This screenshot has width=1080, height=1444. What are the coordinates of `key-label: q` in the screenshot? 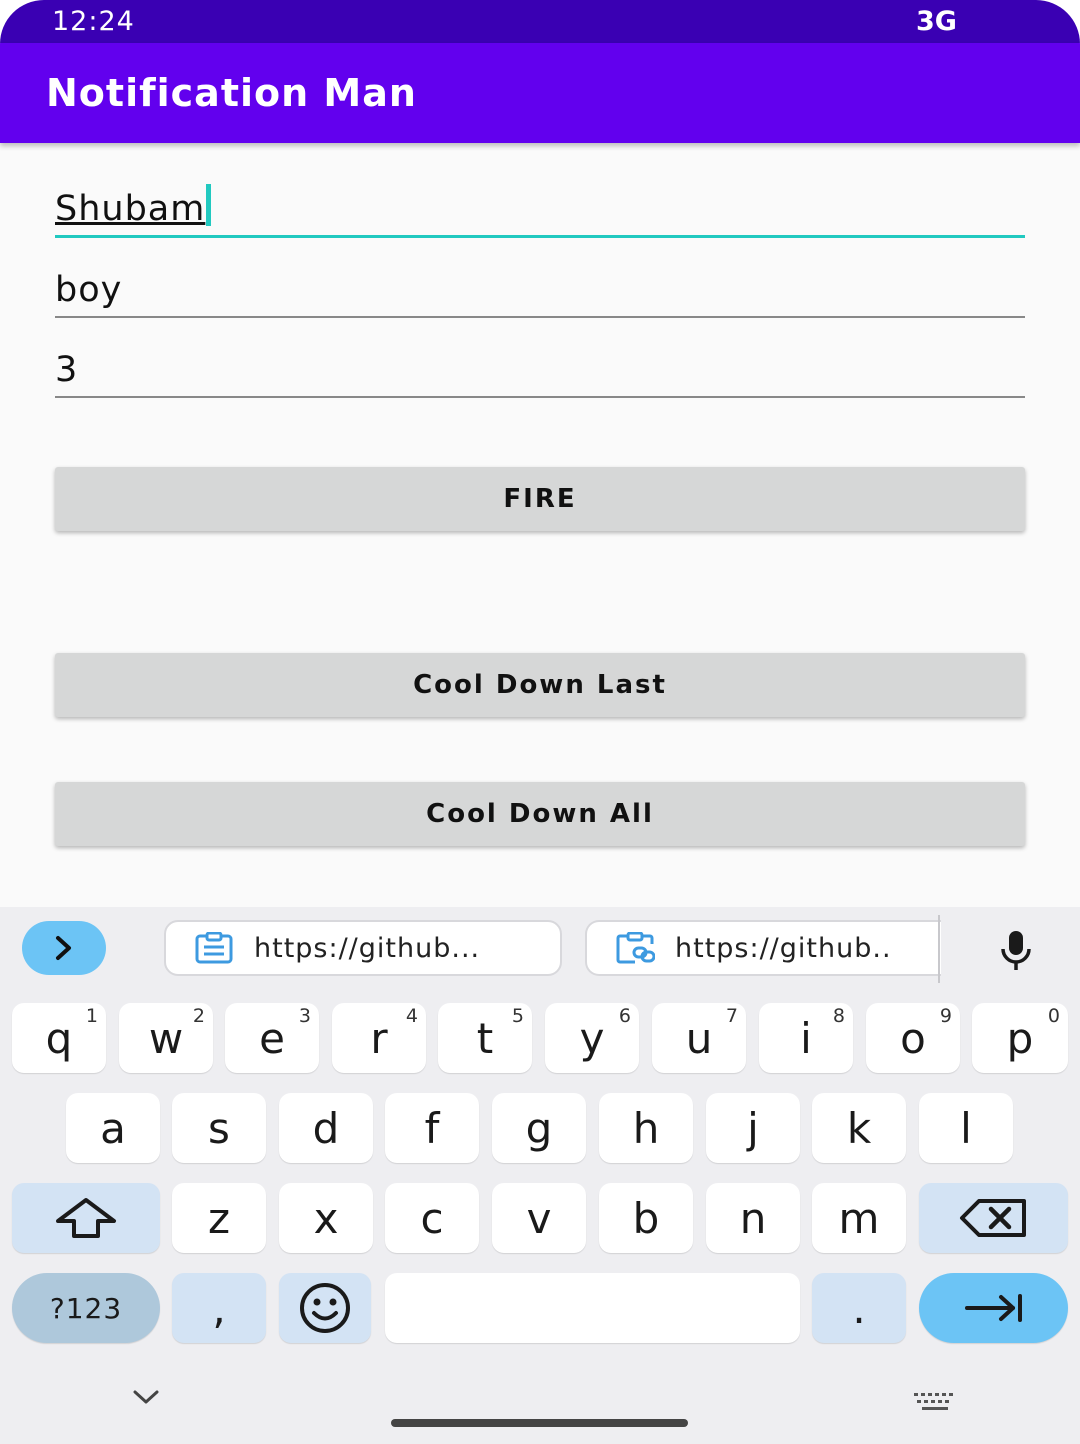 It's located at (59, 1038).